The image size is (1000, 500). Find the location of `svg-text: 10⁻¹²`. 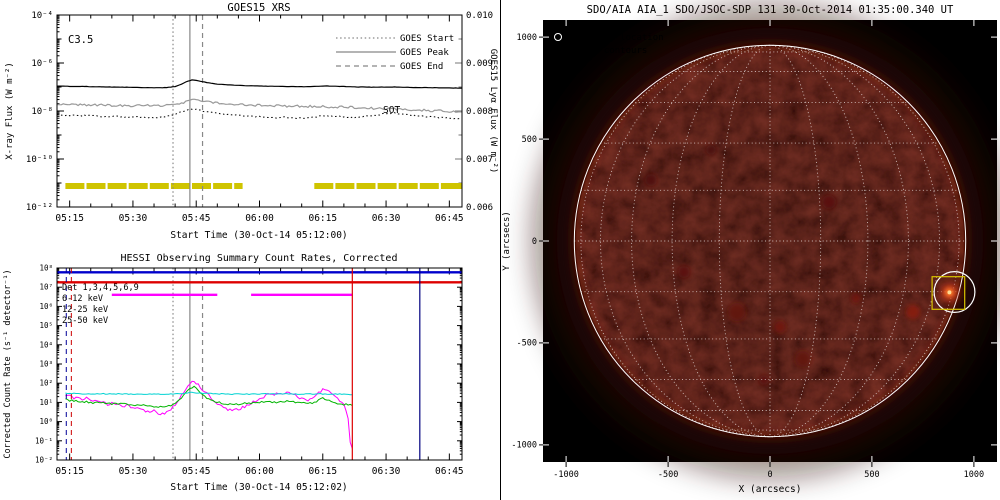

svg-text: 10⁻¹² is located at coordinates (39, 208).